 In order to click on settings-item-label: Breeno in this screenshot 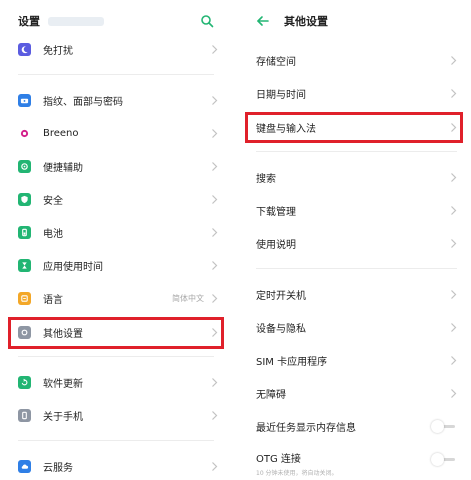, I will do `click(61, 133)`.